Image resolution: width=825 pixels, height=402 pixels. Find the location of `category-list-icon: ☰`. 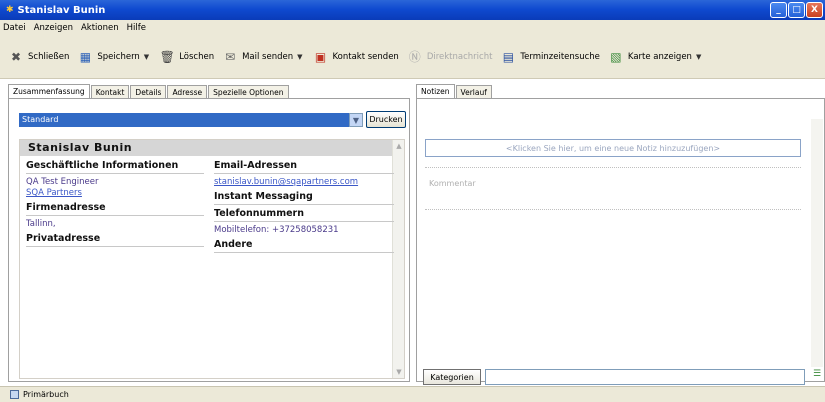

category-list-icon: ☰ is located at coordinates (817, 374).